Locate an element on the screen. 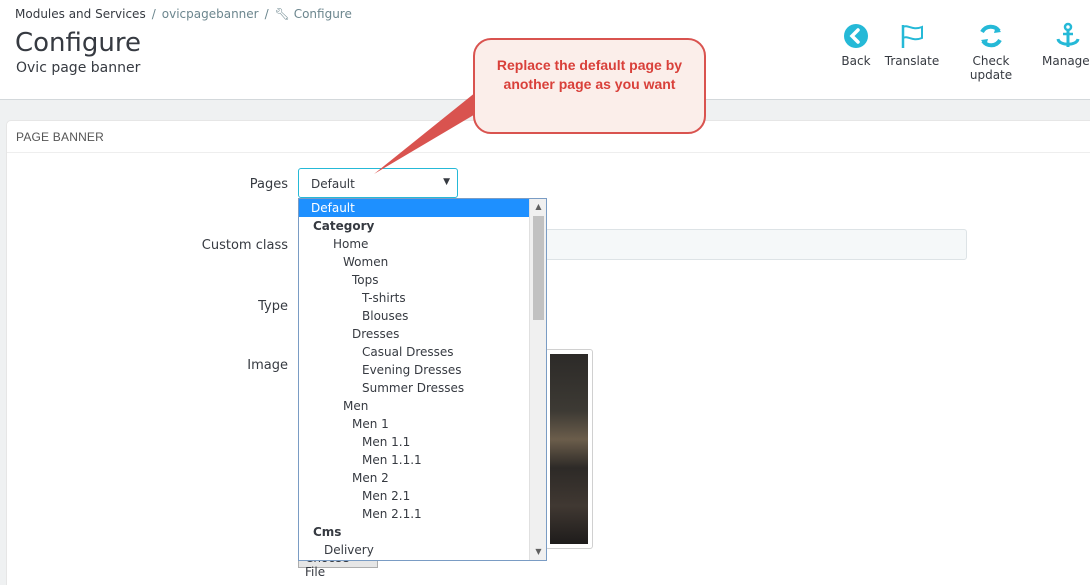  page-subtitle: Ovic page banner is located at coordinates (78, 68).